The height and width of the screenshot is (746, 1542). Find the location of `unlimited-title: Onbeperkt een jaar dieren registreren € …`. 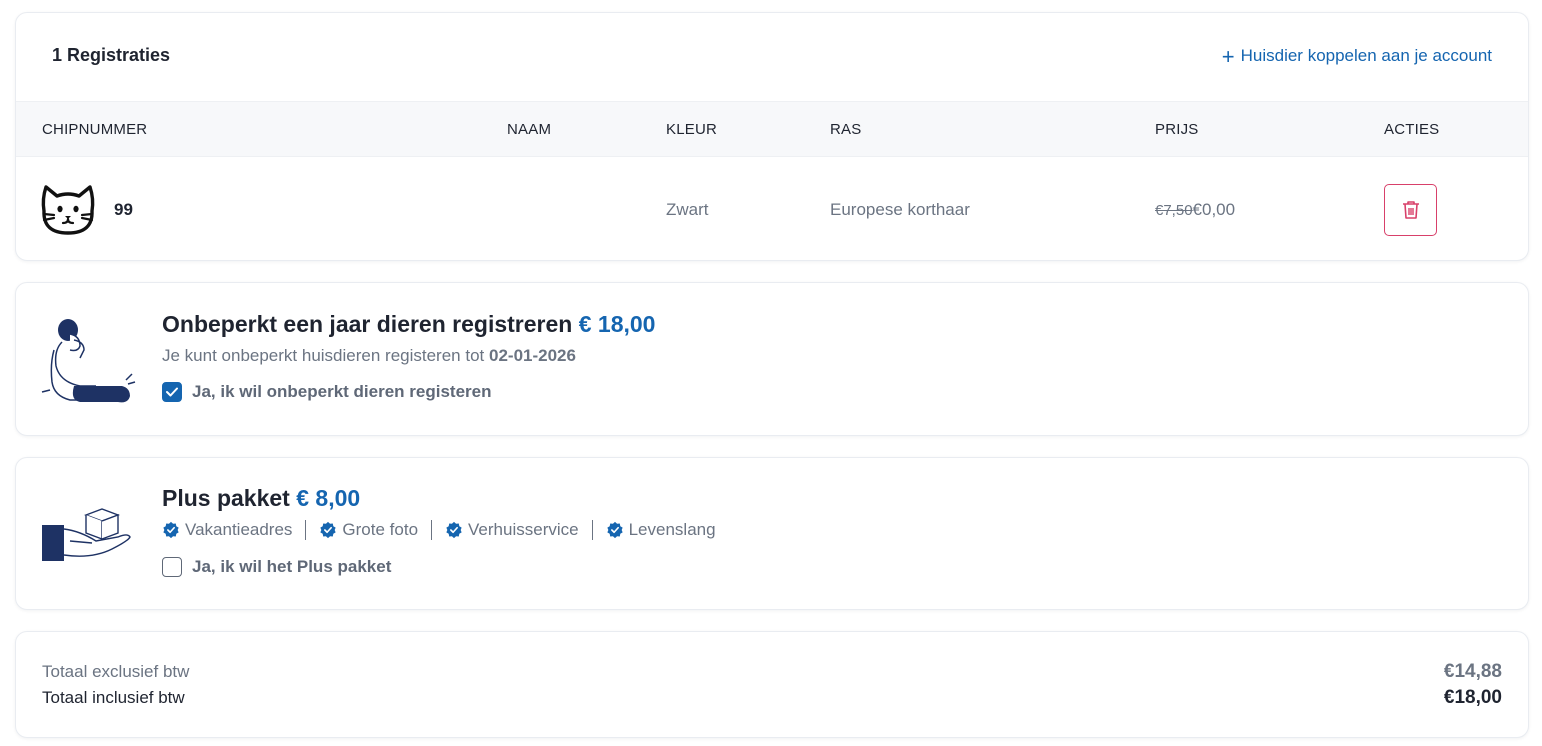

unlimited-title: Onbeperkt een jaar dieren registreren € … is located at coordinates (408, 324).